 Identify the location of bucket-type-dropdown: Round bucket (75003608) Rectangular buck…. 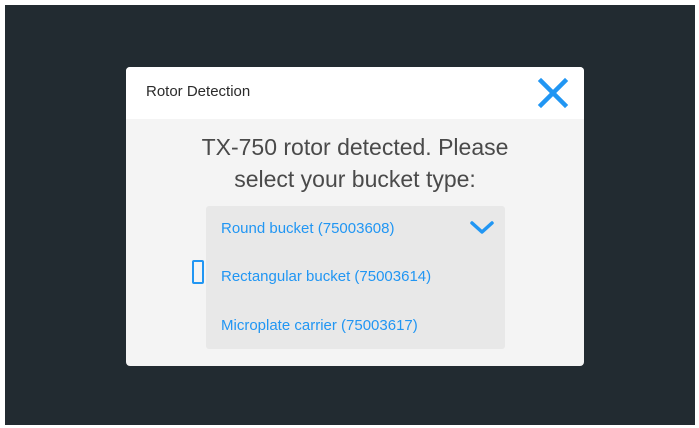
(355, 277).